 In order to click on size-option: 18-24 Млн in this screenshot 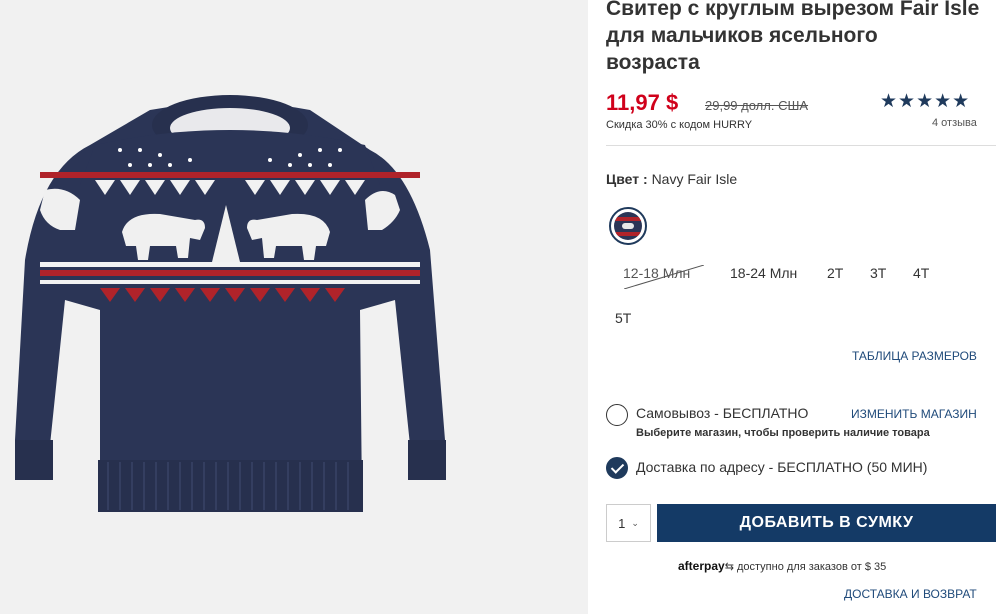, I will do `click(763, 273)`.